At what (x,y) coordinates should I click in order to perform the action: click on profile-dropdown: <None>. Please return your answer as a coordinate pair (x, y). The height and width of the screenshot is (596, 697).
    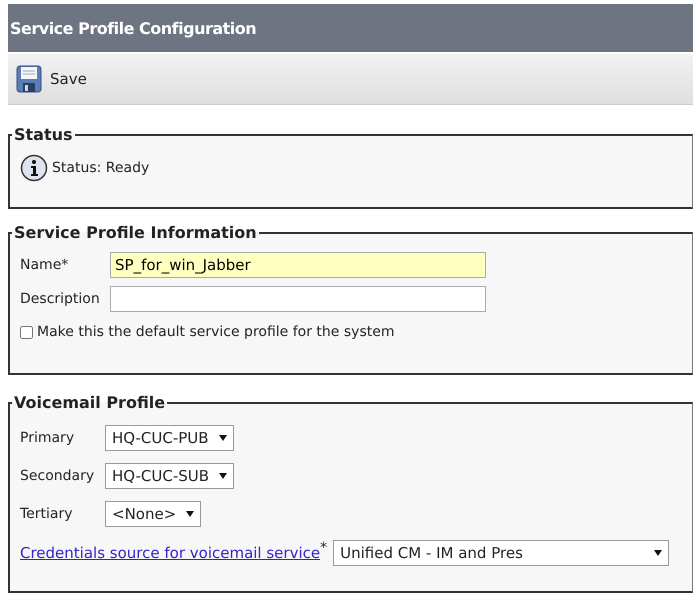
    Looking at the image, I should click on (153, 514).